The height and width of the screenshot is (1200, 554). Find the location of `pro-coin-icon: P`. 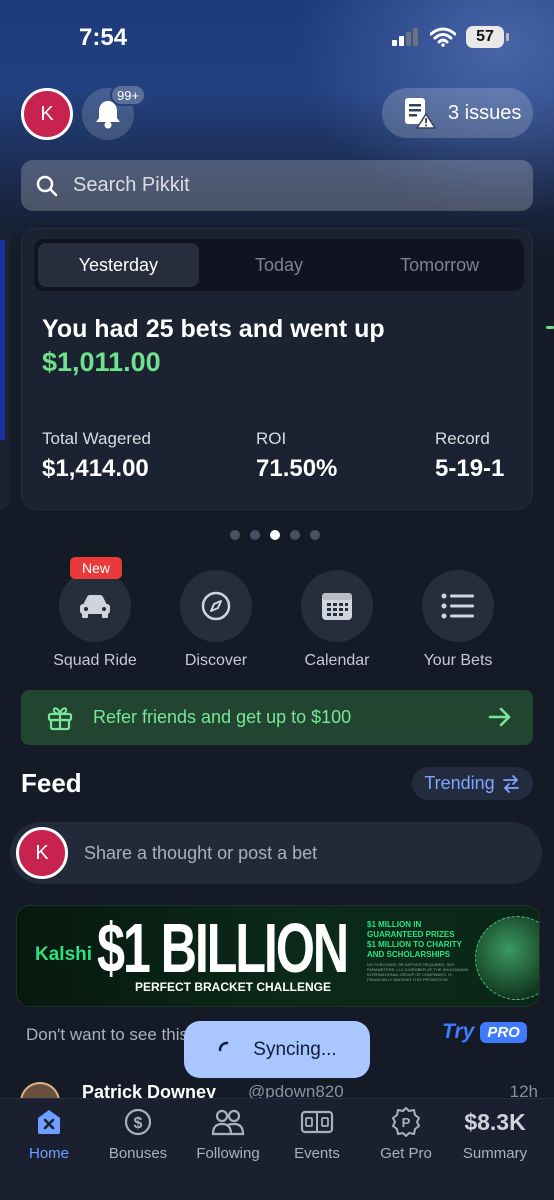

pro-coin-icon: P is located at coordinates (406, 1122).